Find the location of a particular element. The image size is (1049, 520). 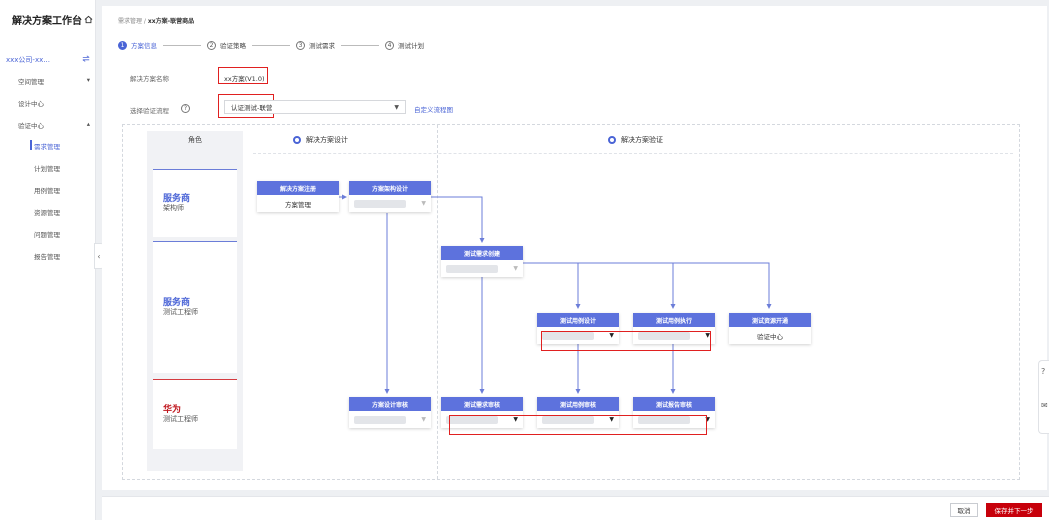

chevron-up-icon: ▴ is located at coordinates (88, 124).